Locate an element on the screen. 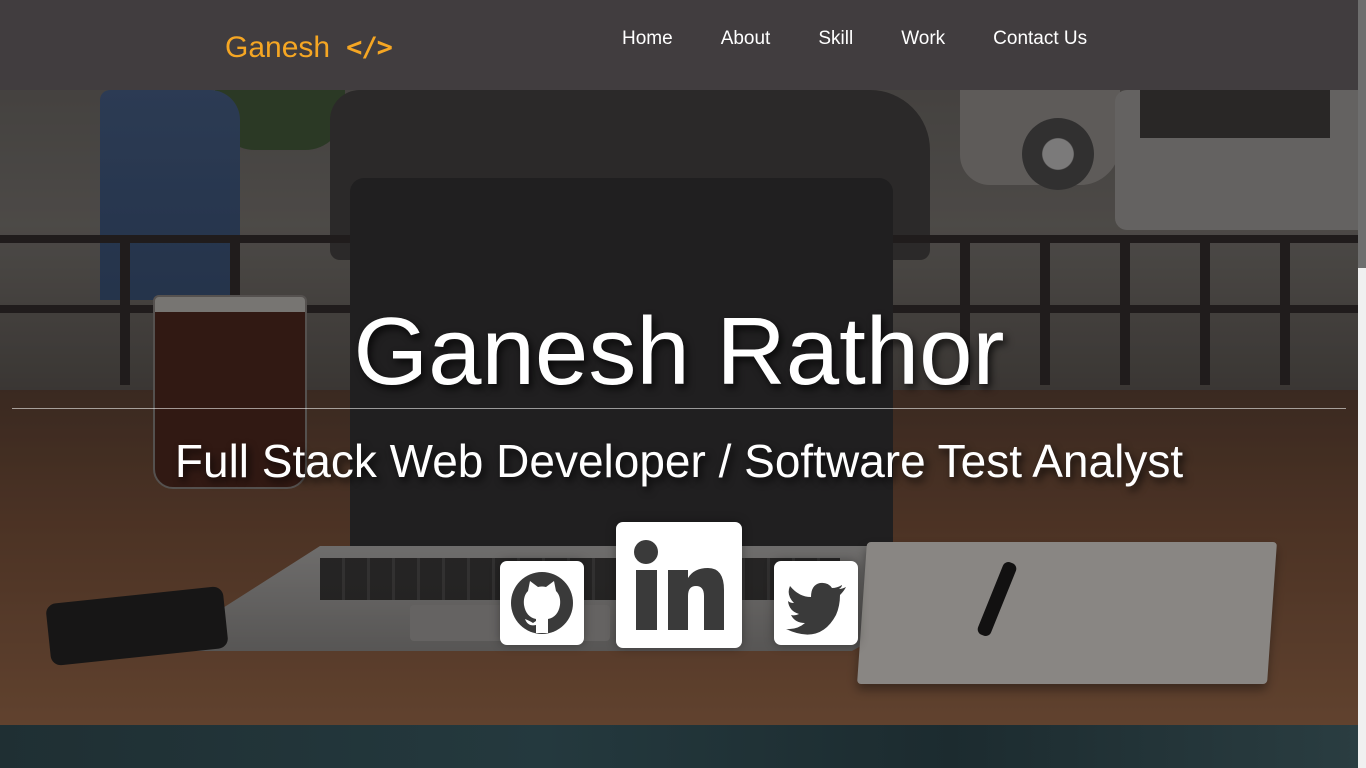 The height and width of the screenshot is (768, 1366). github-link is located at coordinates (542, 603).